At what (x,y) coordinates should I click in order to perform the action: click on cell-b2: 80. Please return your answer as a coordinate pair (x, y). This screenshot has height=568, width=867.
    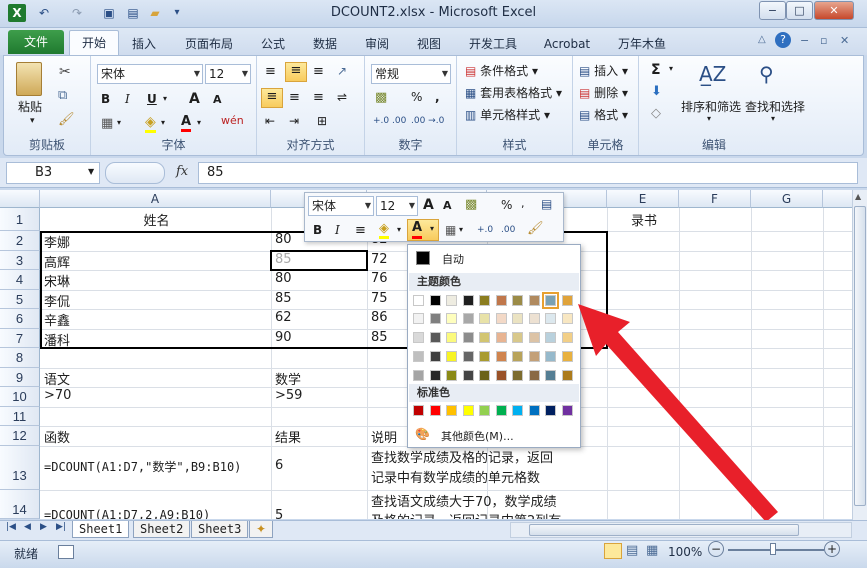
    Looking at the image, I should click on (282, 239).